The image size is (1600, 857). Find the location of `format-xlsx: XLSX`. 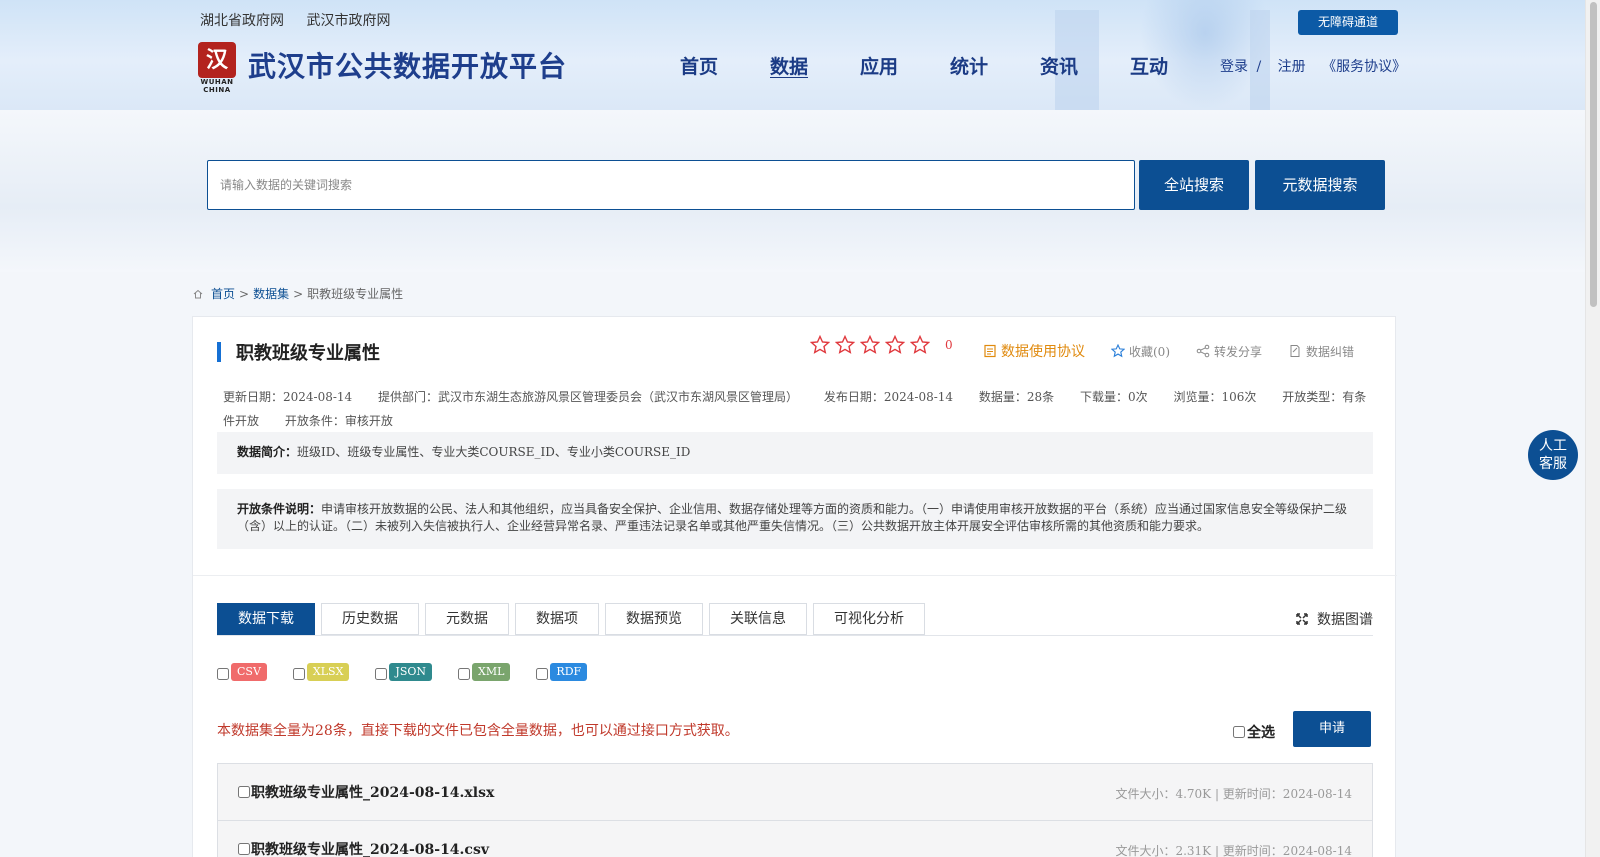

format-xlsx: XLSX is located at coordinates (321, 672).